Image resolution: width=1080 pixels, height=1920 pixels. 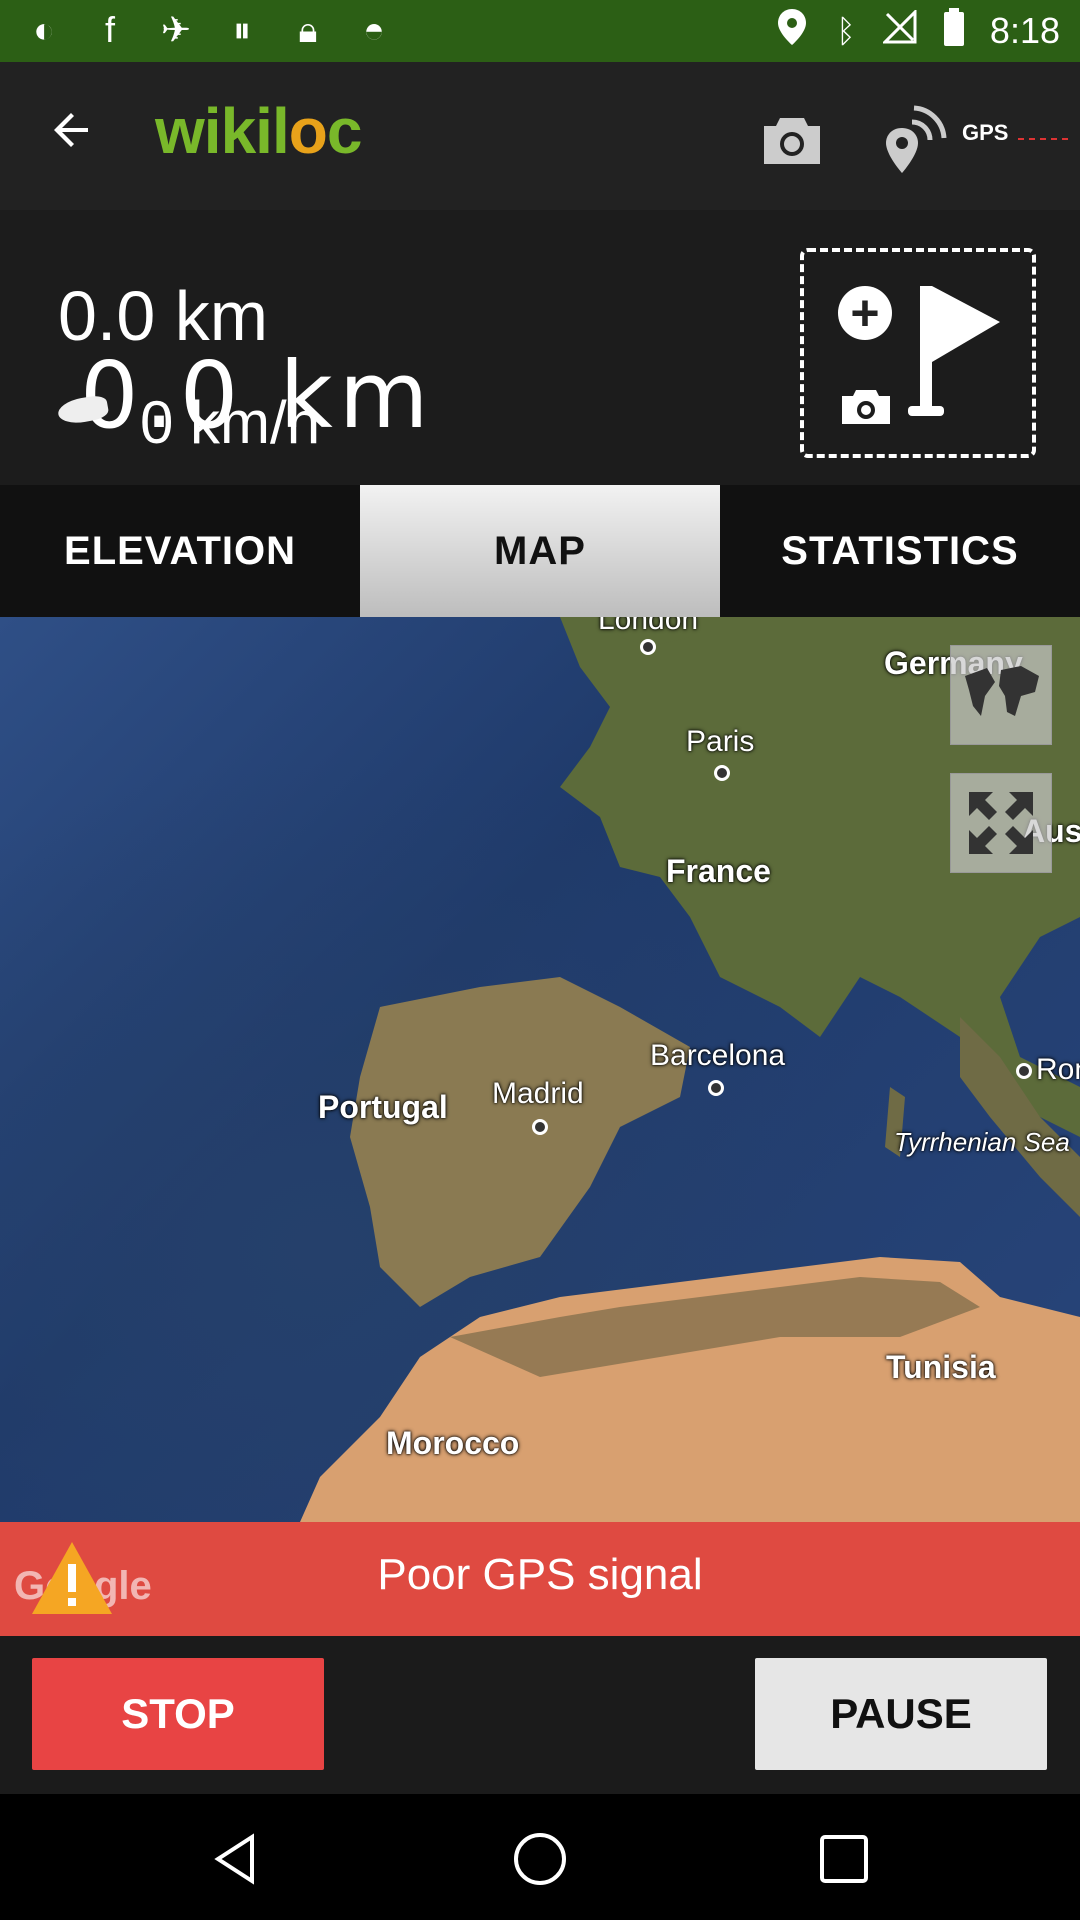 What do you see at coordinates (72, 138) in the screenshot?
I see `back-arrow-icon` at bounding box center [72, 138].